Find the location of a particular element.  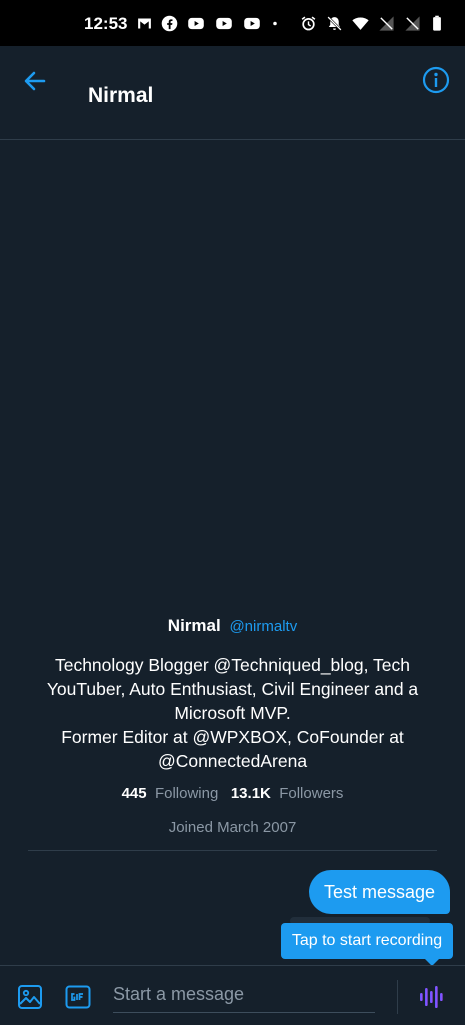

gif-icon is located at coordinates (78, 997).